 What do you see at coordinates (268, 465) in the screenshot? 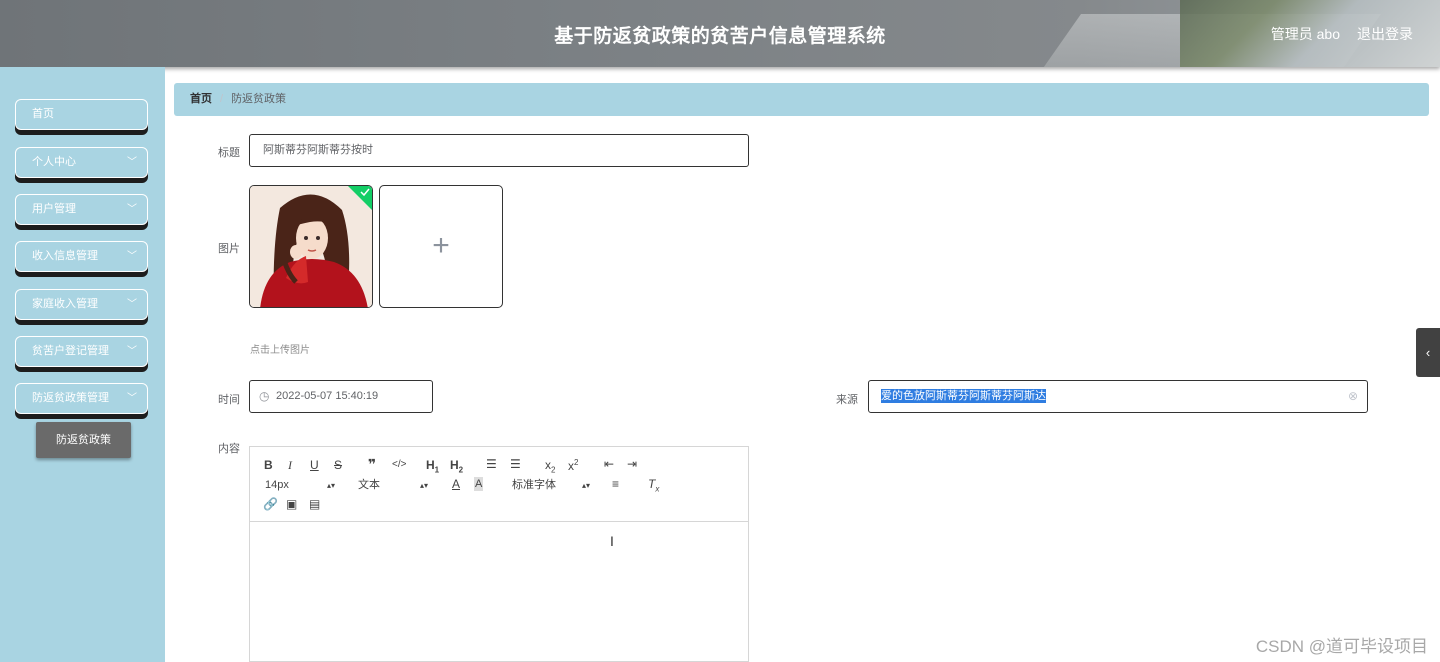
I see `bold-icon: B` at bounding box center [268, 465].